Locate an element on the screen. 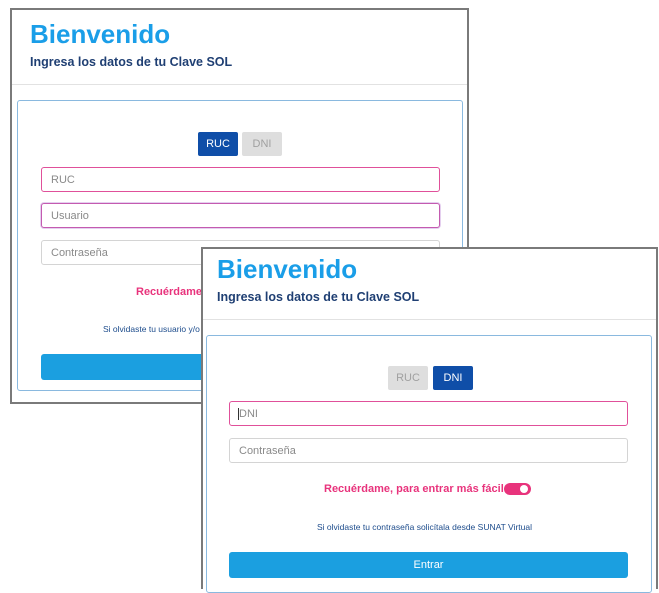 The height and width of the screenshot is (593, 659). remember-me-toggle is located at coordinates (517, 489).